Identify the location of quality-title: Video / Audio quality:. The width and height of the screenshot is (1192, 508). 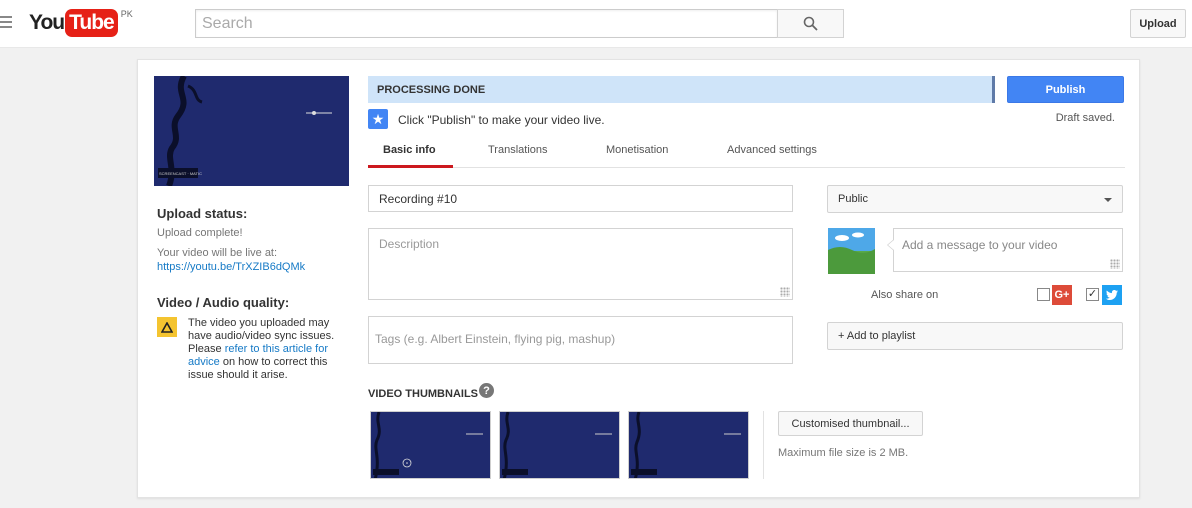
(223, 302).